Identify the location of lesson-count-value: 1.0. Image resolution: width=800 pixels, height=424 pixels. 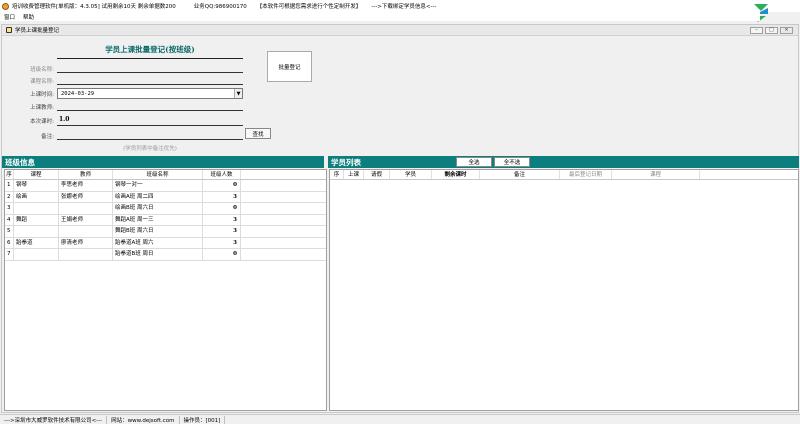
(64, 119).